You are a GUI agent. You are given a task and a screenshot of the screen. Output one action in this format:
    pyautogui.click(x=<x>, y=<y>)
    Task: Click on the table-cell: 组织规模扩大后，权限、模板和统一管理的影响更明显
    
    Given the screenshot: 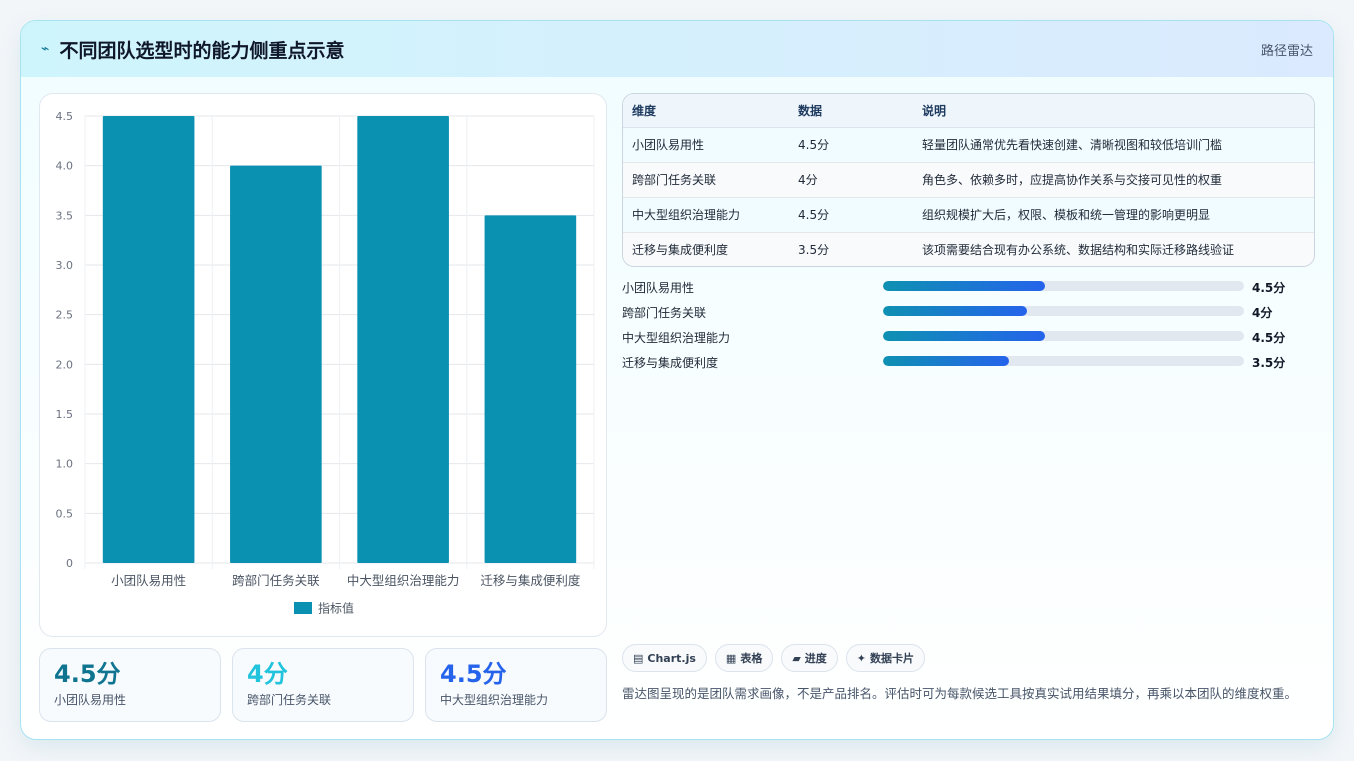 What is the action you would take?
    pyautogui.click(x=1113, y=215)
    